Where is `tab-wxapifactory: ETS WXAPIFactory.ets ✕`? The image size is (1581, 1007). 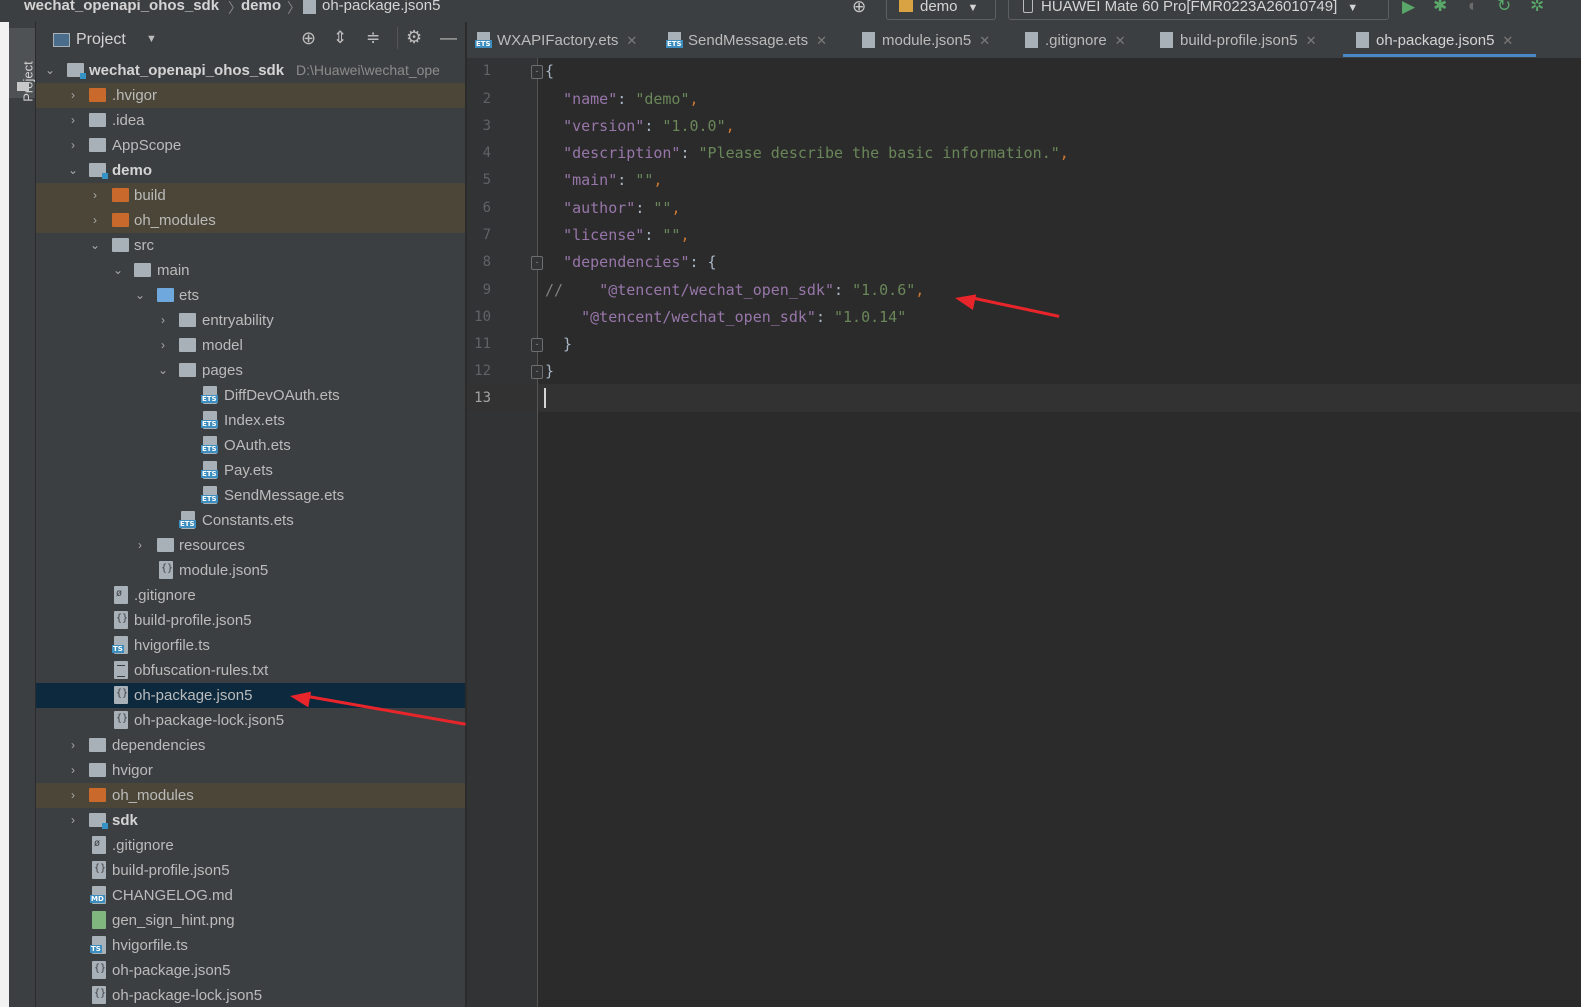
tab-wxapifactory: ETS WXAPIFactory.ets ✕ is located at coordinates (556, 40).